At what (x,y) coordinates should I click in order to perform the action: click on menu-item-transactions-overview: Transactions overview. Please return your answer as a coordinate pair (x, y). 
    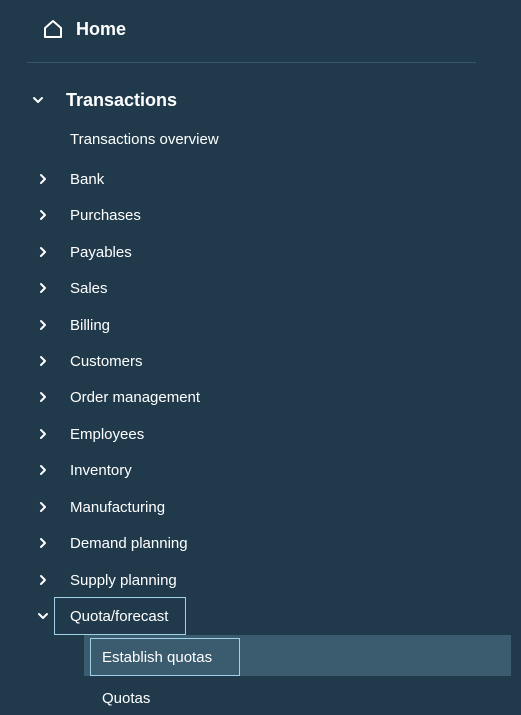
    Looking at the image, I should click on (260, 139).